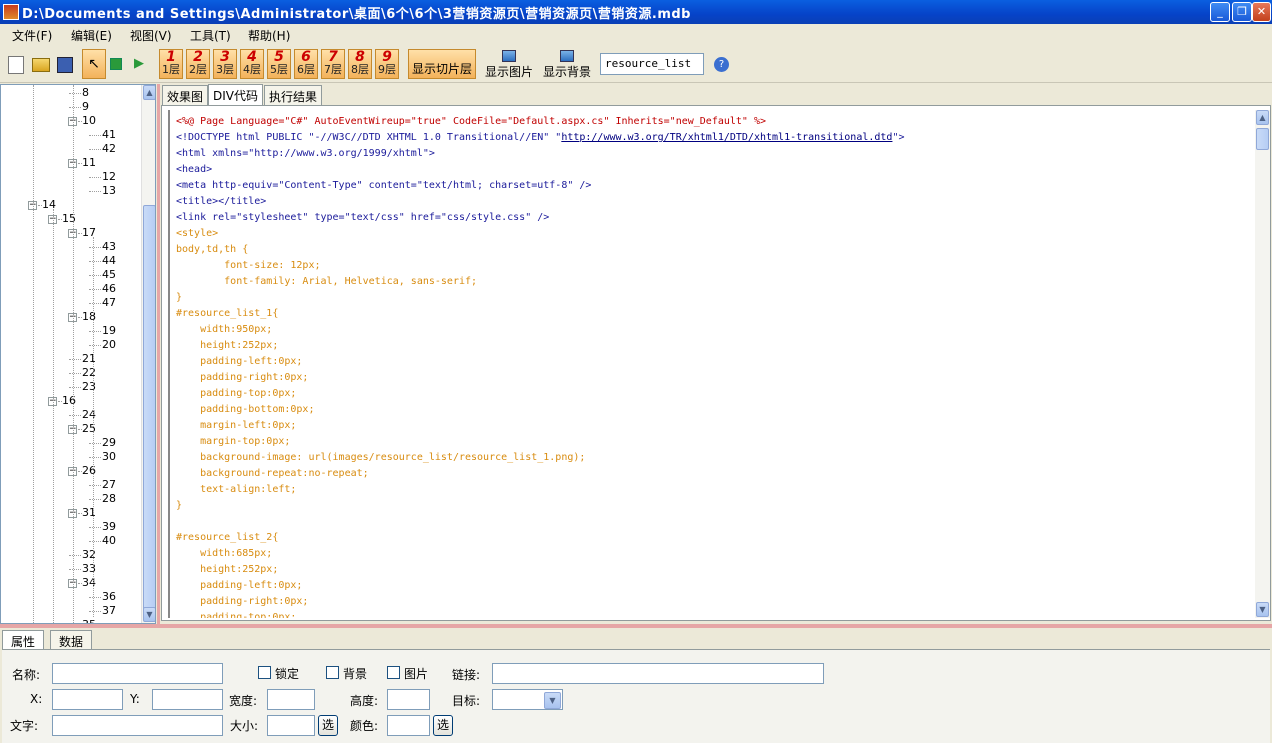  I want to click on target-select: ▼, so click(527, 699).